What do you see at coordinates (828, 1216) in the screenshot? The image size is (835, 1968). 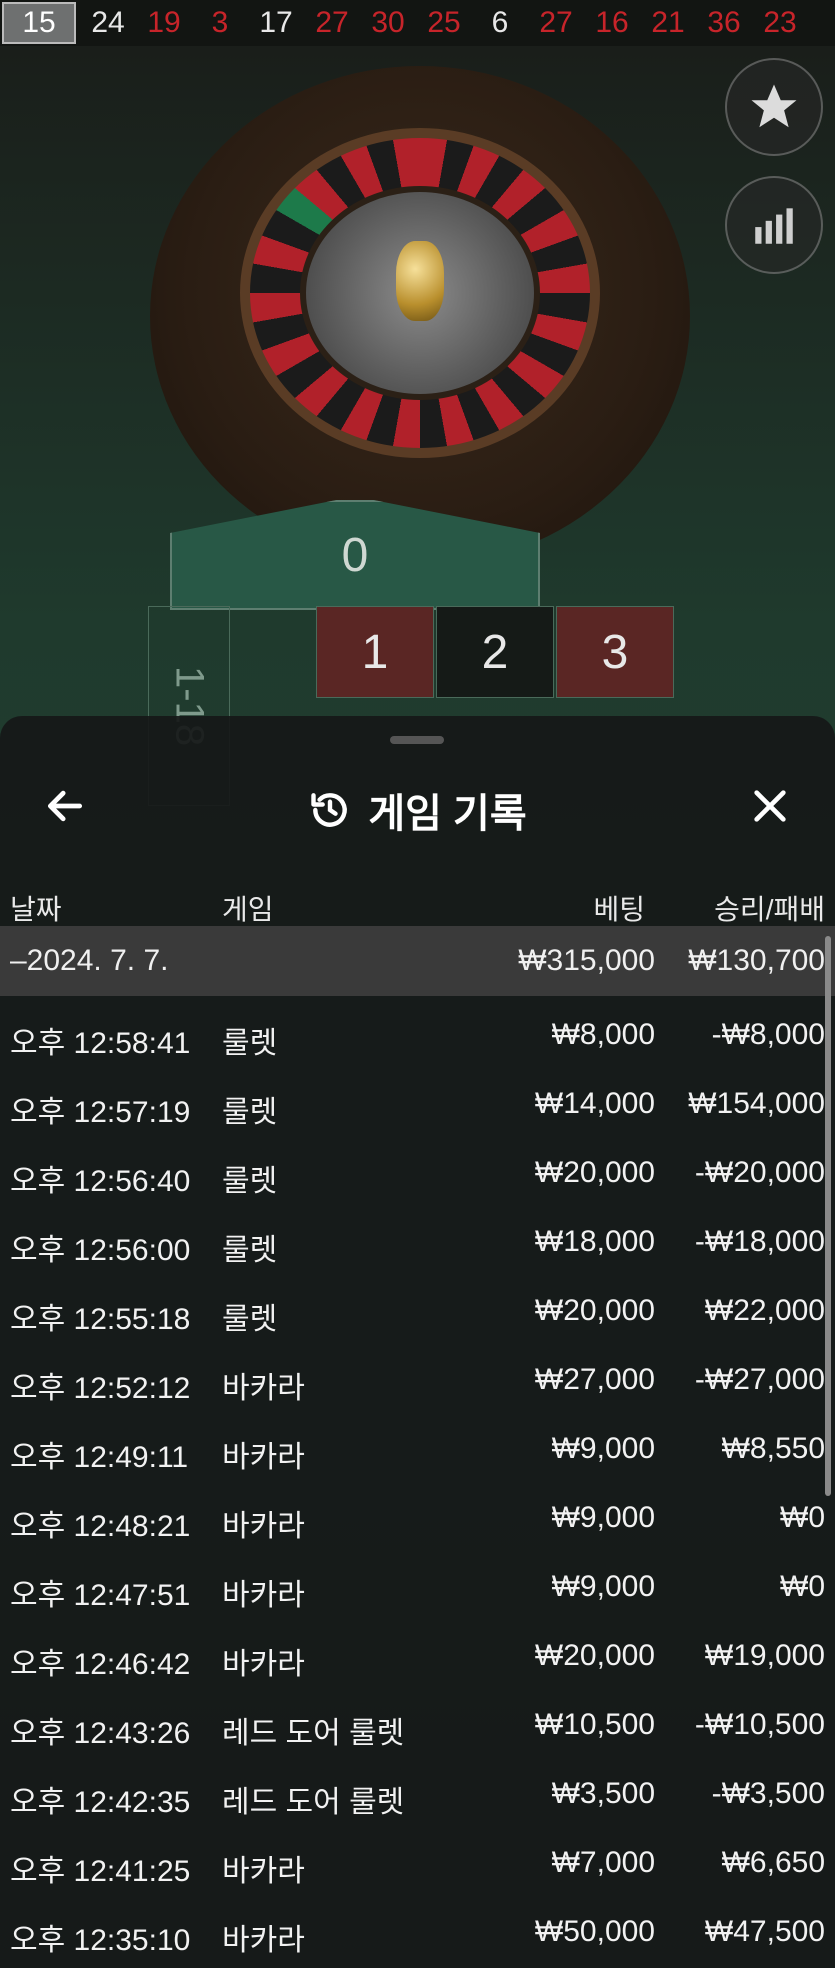 I see `history-scrollbar` at bounding box center [828, 1216].